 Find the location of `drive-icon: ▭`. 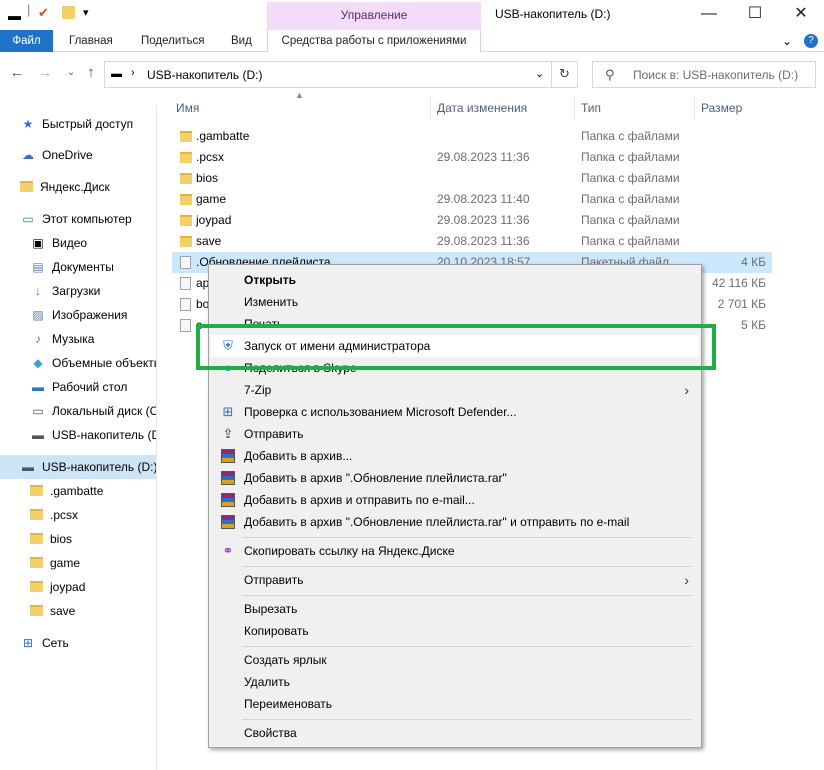

drive-icon: ▭ is located at coordinates (38, 411).